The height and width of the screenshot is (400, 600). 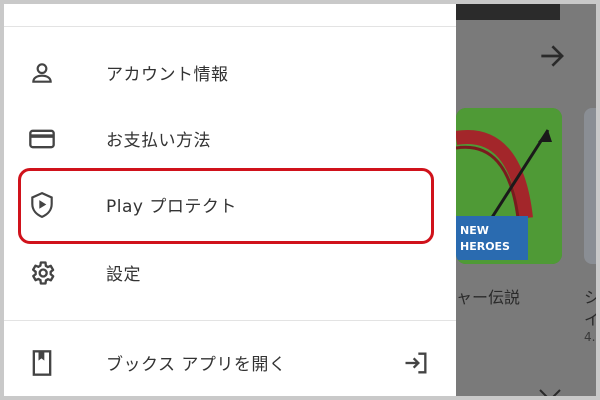 What do you see at coordinates (230, 273) in the screenshot?
I see `menu-item-settings: 設定` at bounding box center [230, 273].